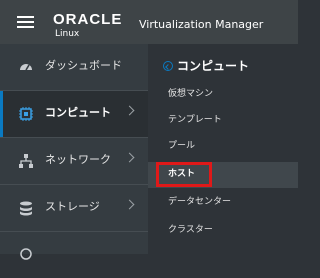 Image resolution: width=320 pixels, height=278 pixels. What do you see at coordinates (168, 66) in the screenshot?
I see `back-arrow-icon` at bounding box center [168, 66].